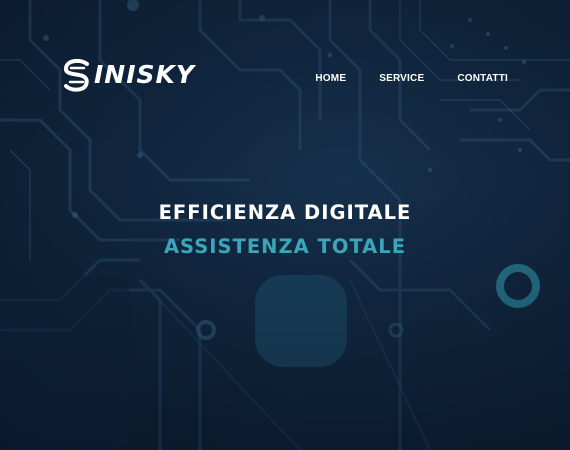  I want to click on hero-title: EFFICIENZA DIGITALE, so click(285, 212).